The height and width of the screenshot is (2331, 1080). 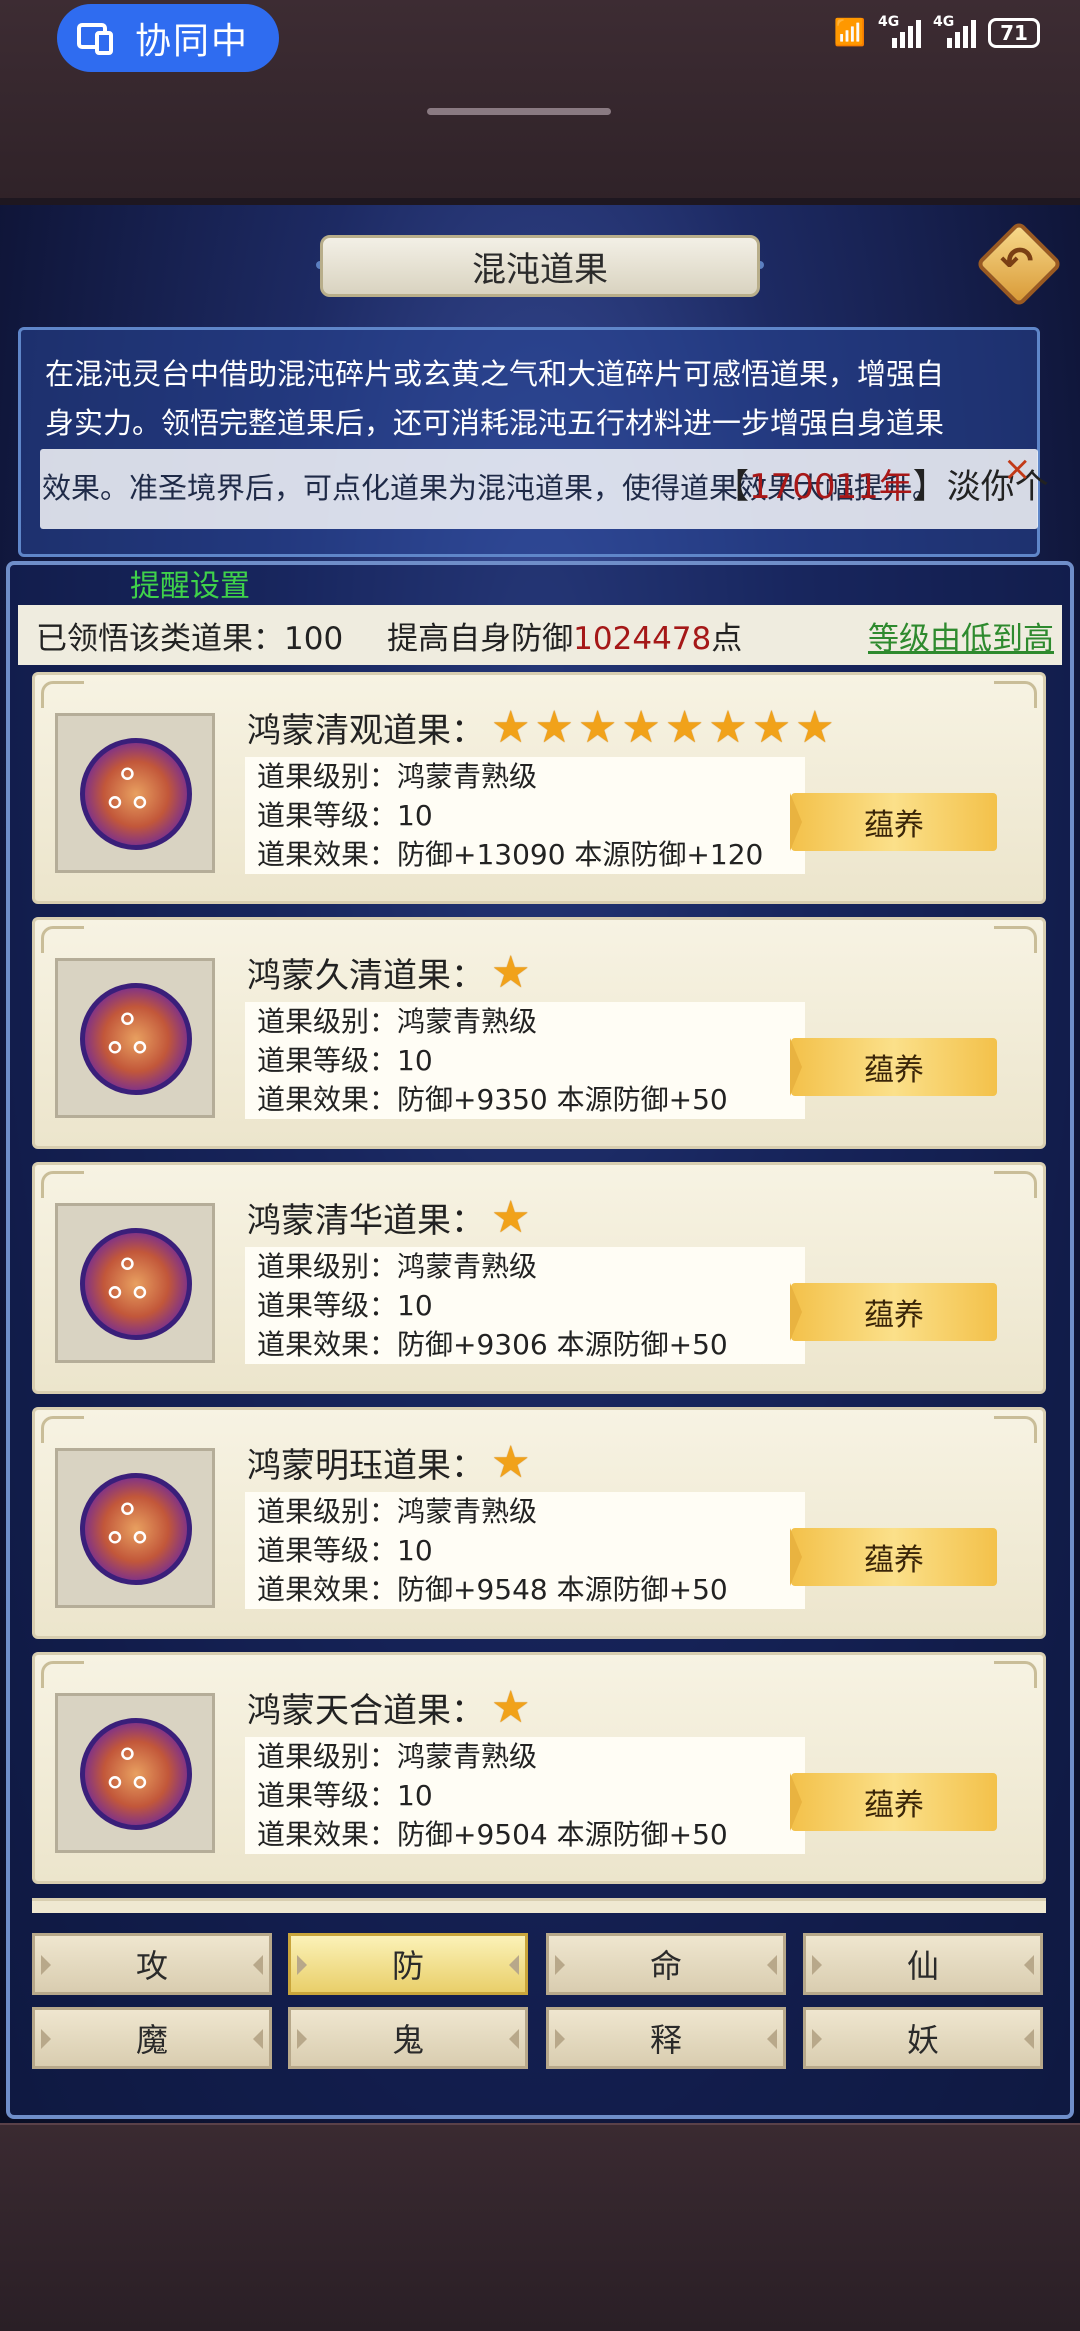 What do you see at coordinates (540, 2228) in the screenshot?
I see `bottom-bar` at bounding box center [540, 2228].